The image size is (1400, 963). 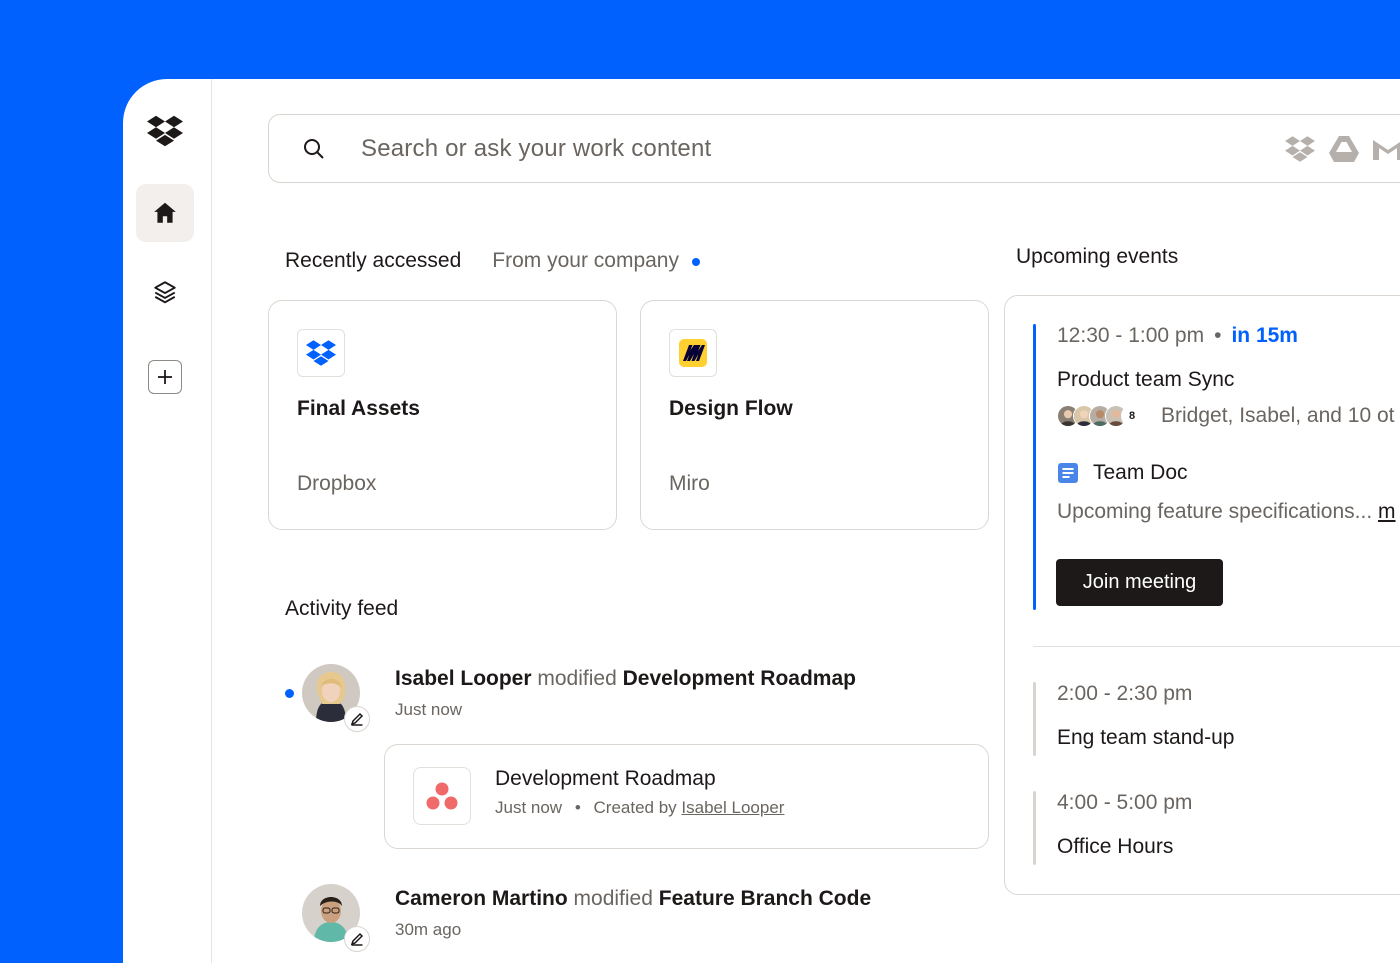 I want to click on attendee-more-count: 8, so click(x=1132, y=416).